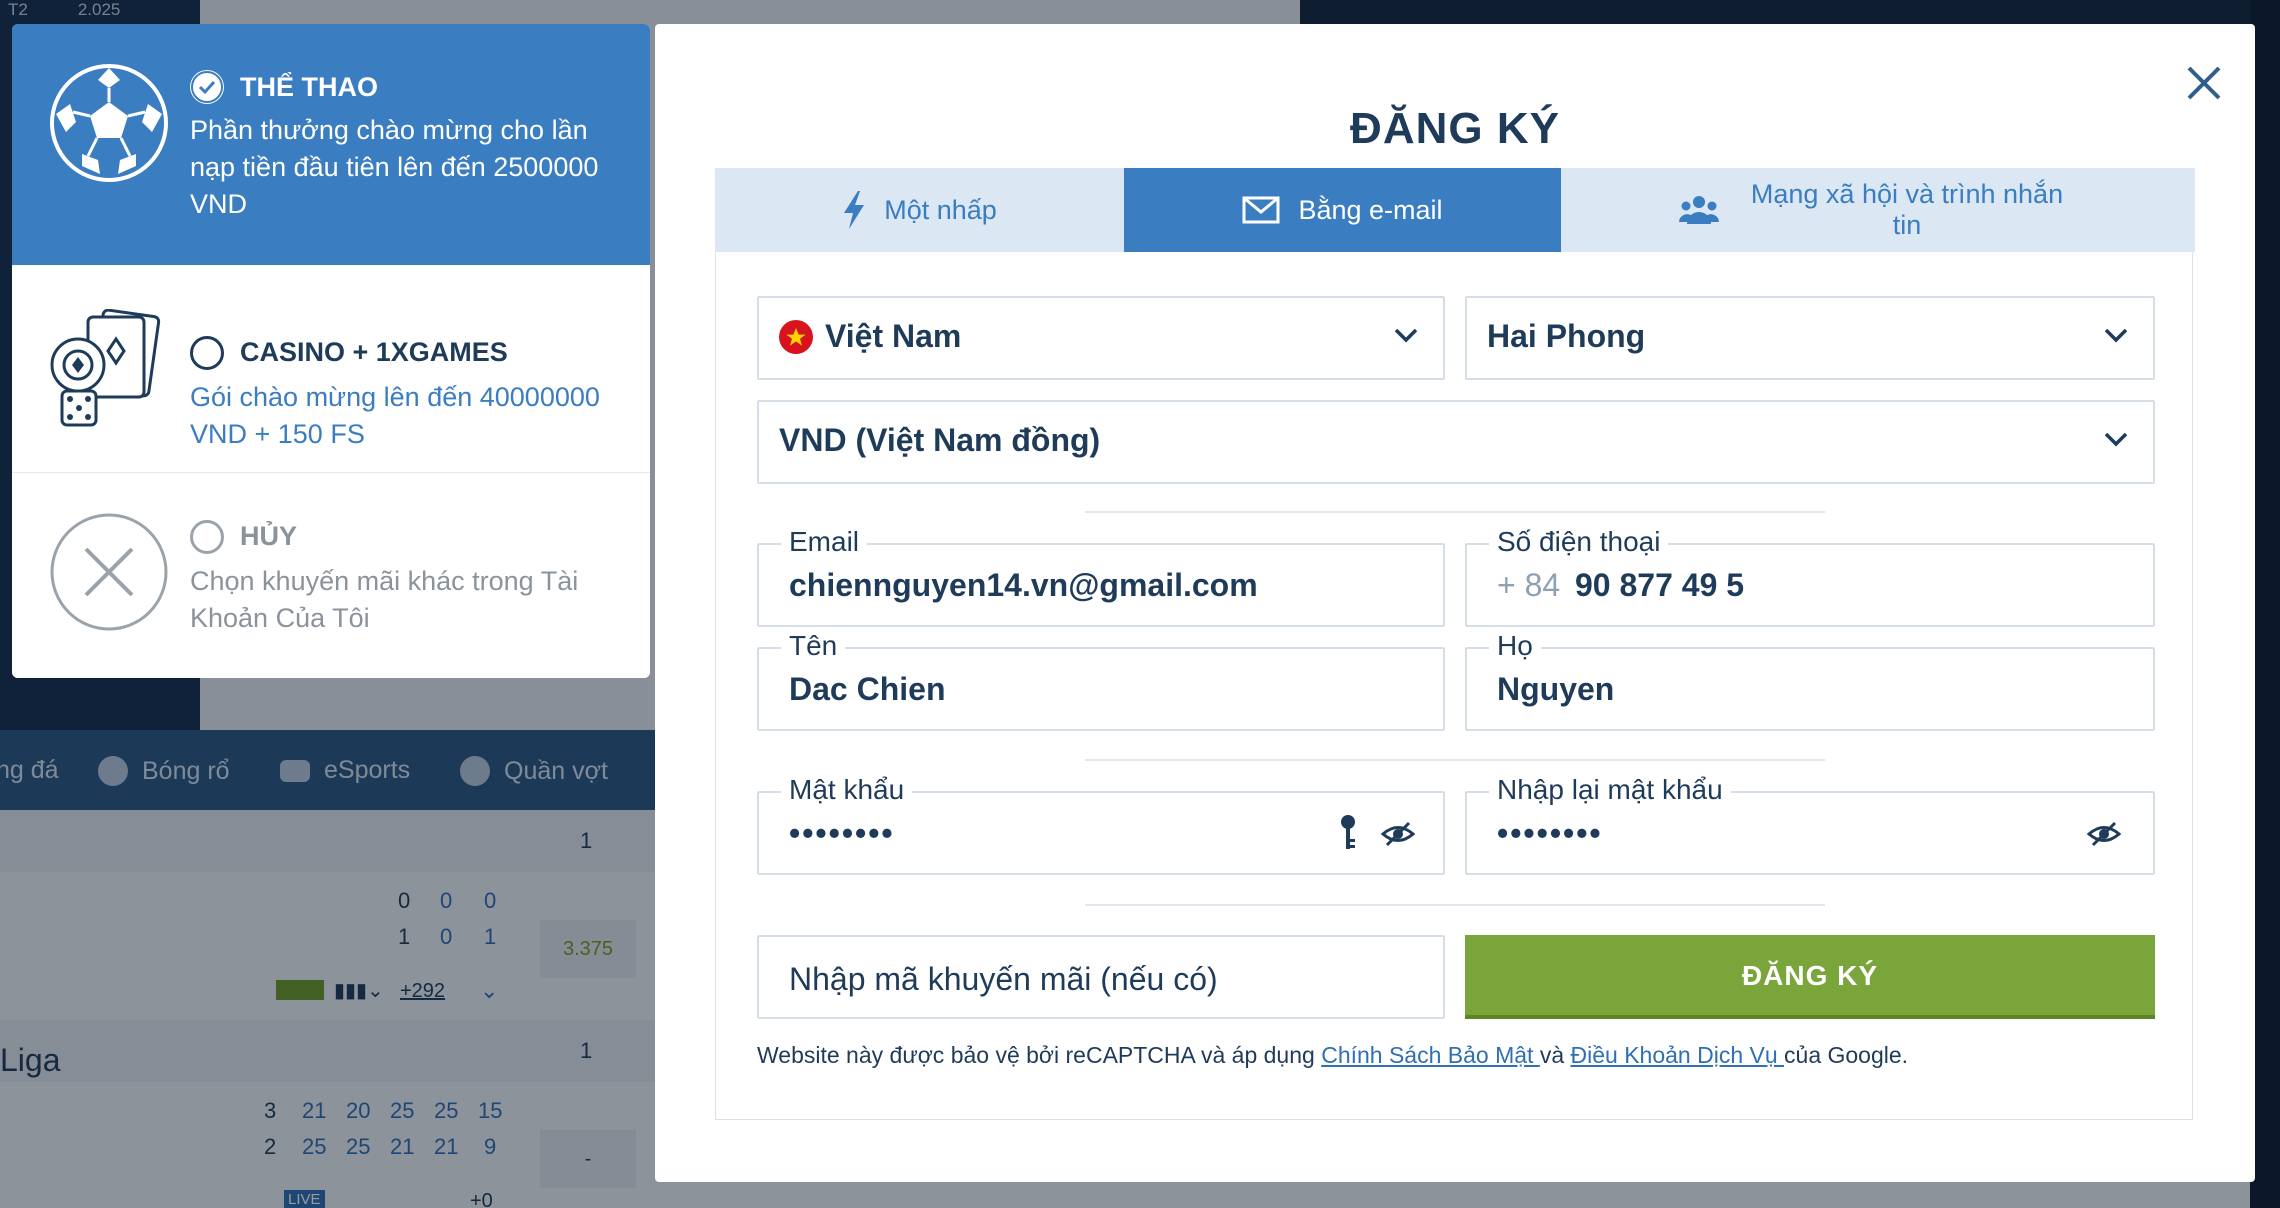 The image size is (2280, 1208). I want to click on terms-of-service-link: Điều Khoản Dịch Vụ, so click(1678, 1055).